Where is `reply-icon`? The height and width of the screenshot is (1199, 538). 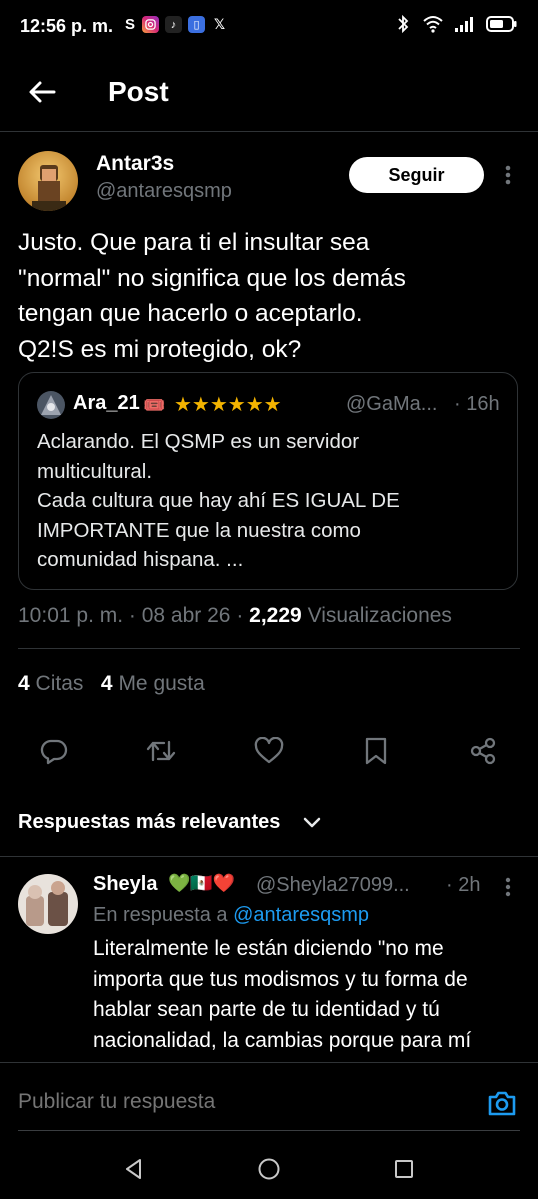 reply-icon is located at coordinates (54, 752).